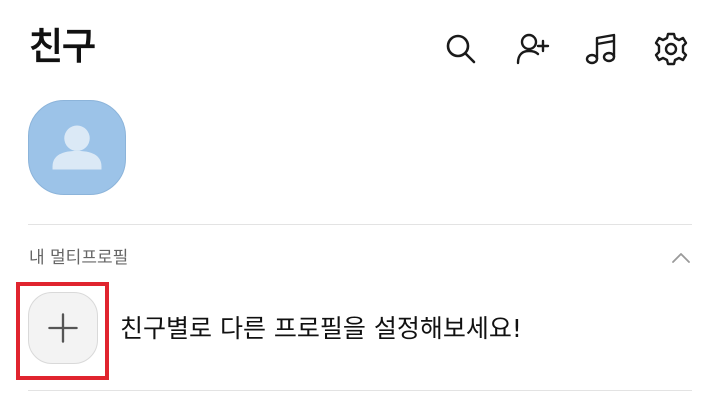 The width and height of the screenshot is (713, 410). Describe the element at coordinates (681, 258) in the screenshot. I see `chevron-up-icon` at that location.